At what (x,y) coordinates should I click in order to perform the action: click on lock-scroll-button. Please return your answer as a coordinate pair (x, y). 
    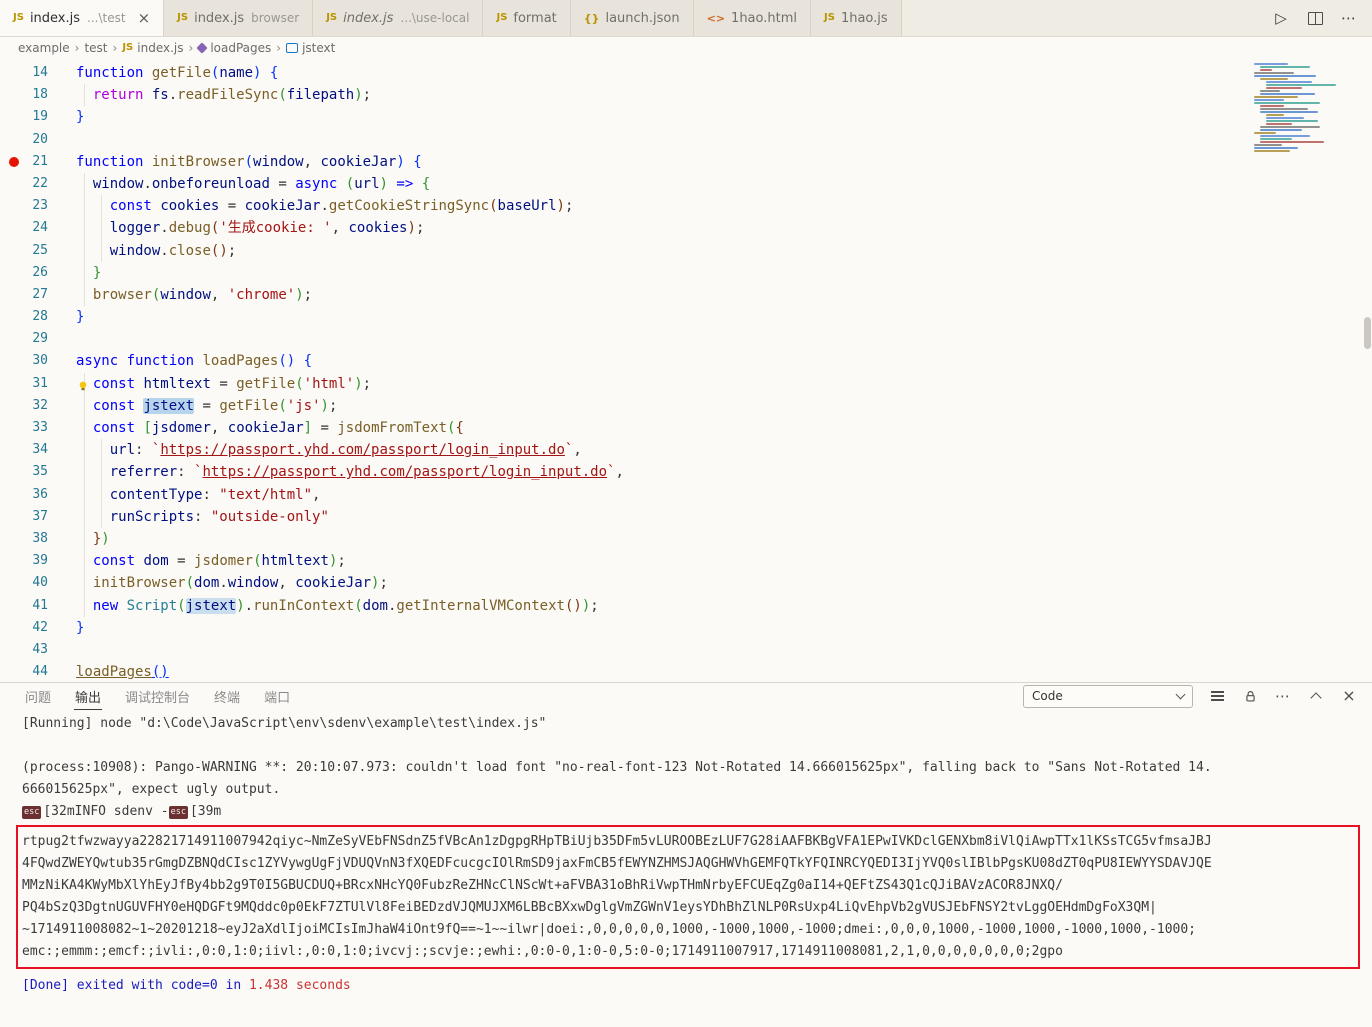
    Looking at the image, I should click on (1250, 696).